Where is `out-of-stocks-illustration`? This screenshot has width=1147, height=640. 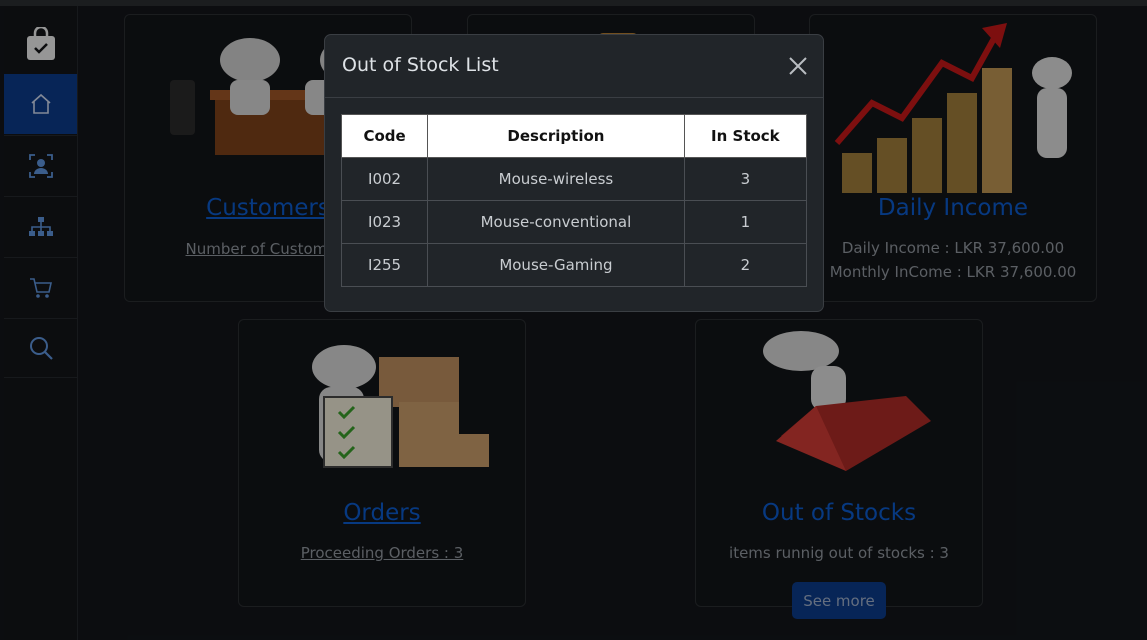
out-of-stocks-illustration is located at coordinates (847, 401).